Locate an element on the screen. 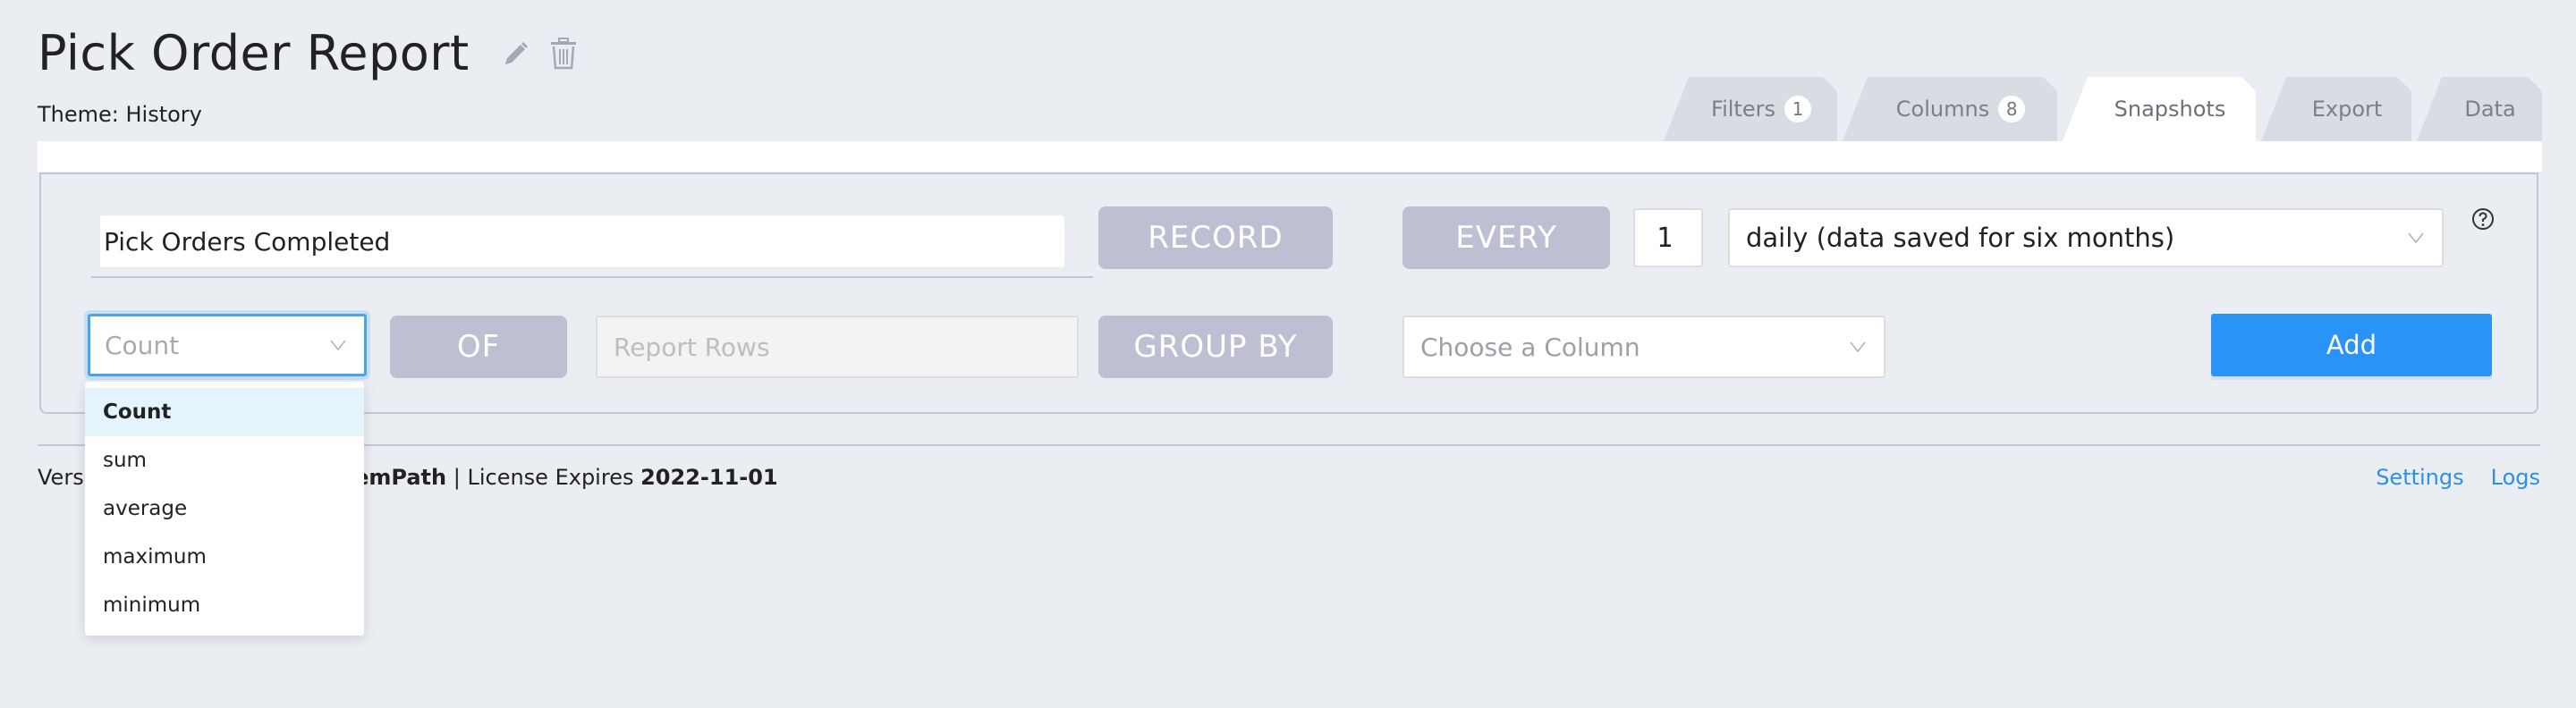 The width and height of the screenshot is (2576, 708). of-field: Report Rows is located at coordinates (837, 347).